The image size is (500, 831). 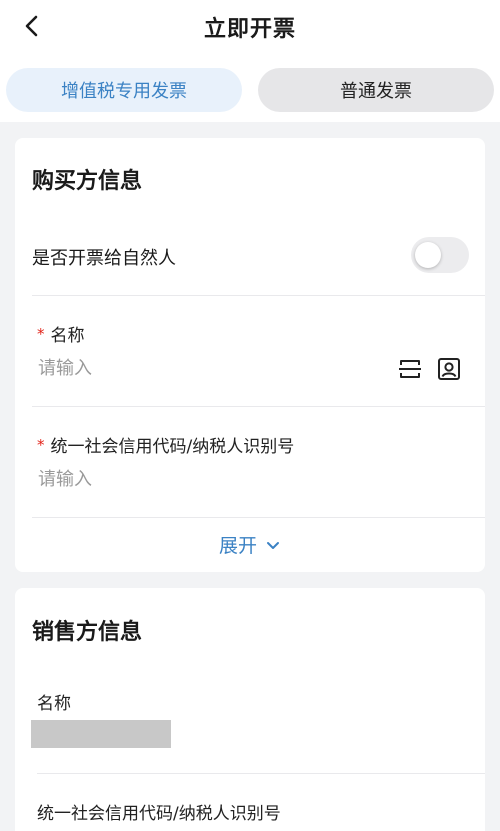 What do you see at coordinates (273, 545) in the screenshot?
I see `chevron-down-icon` at bounding box center [273, 545].